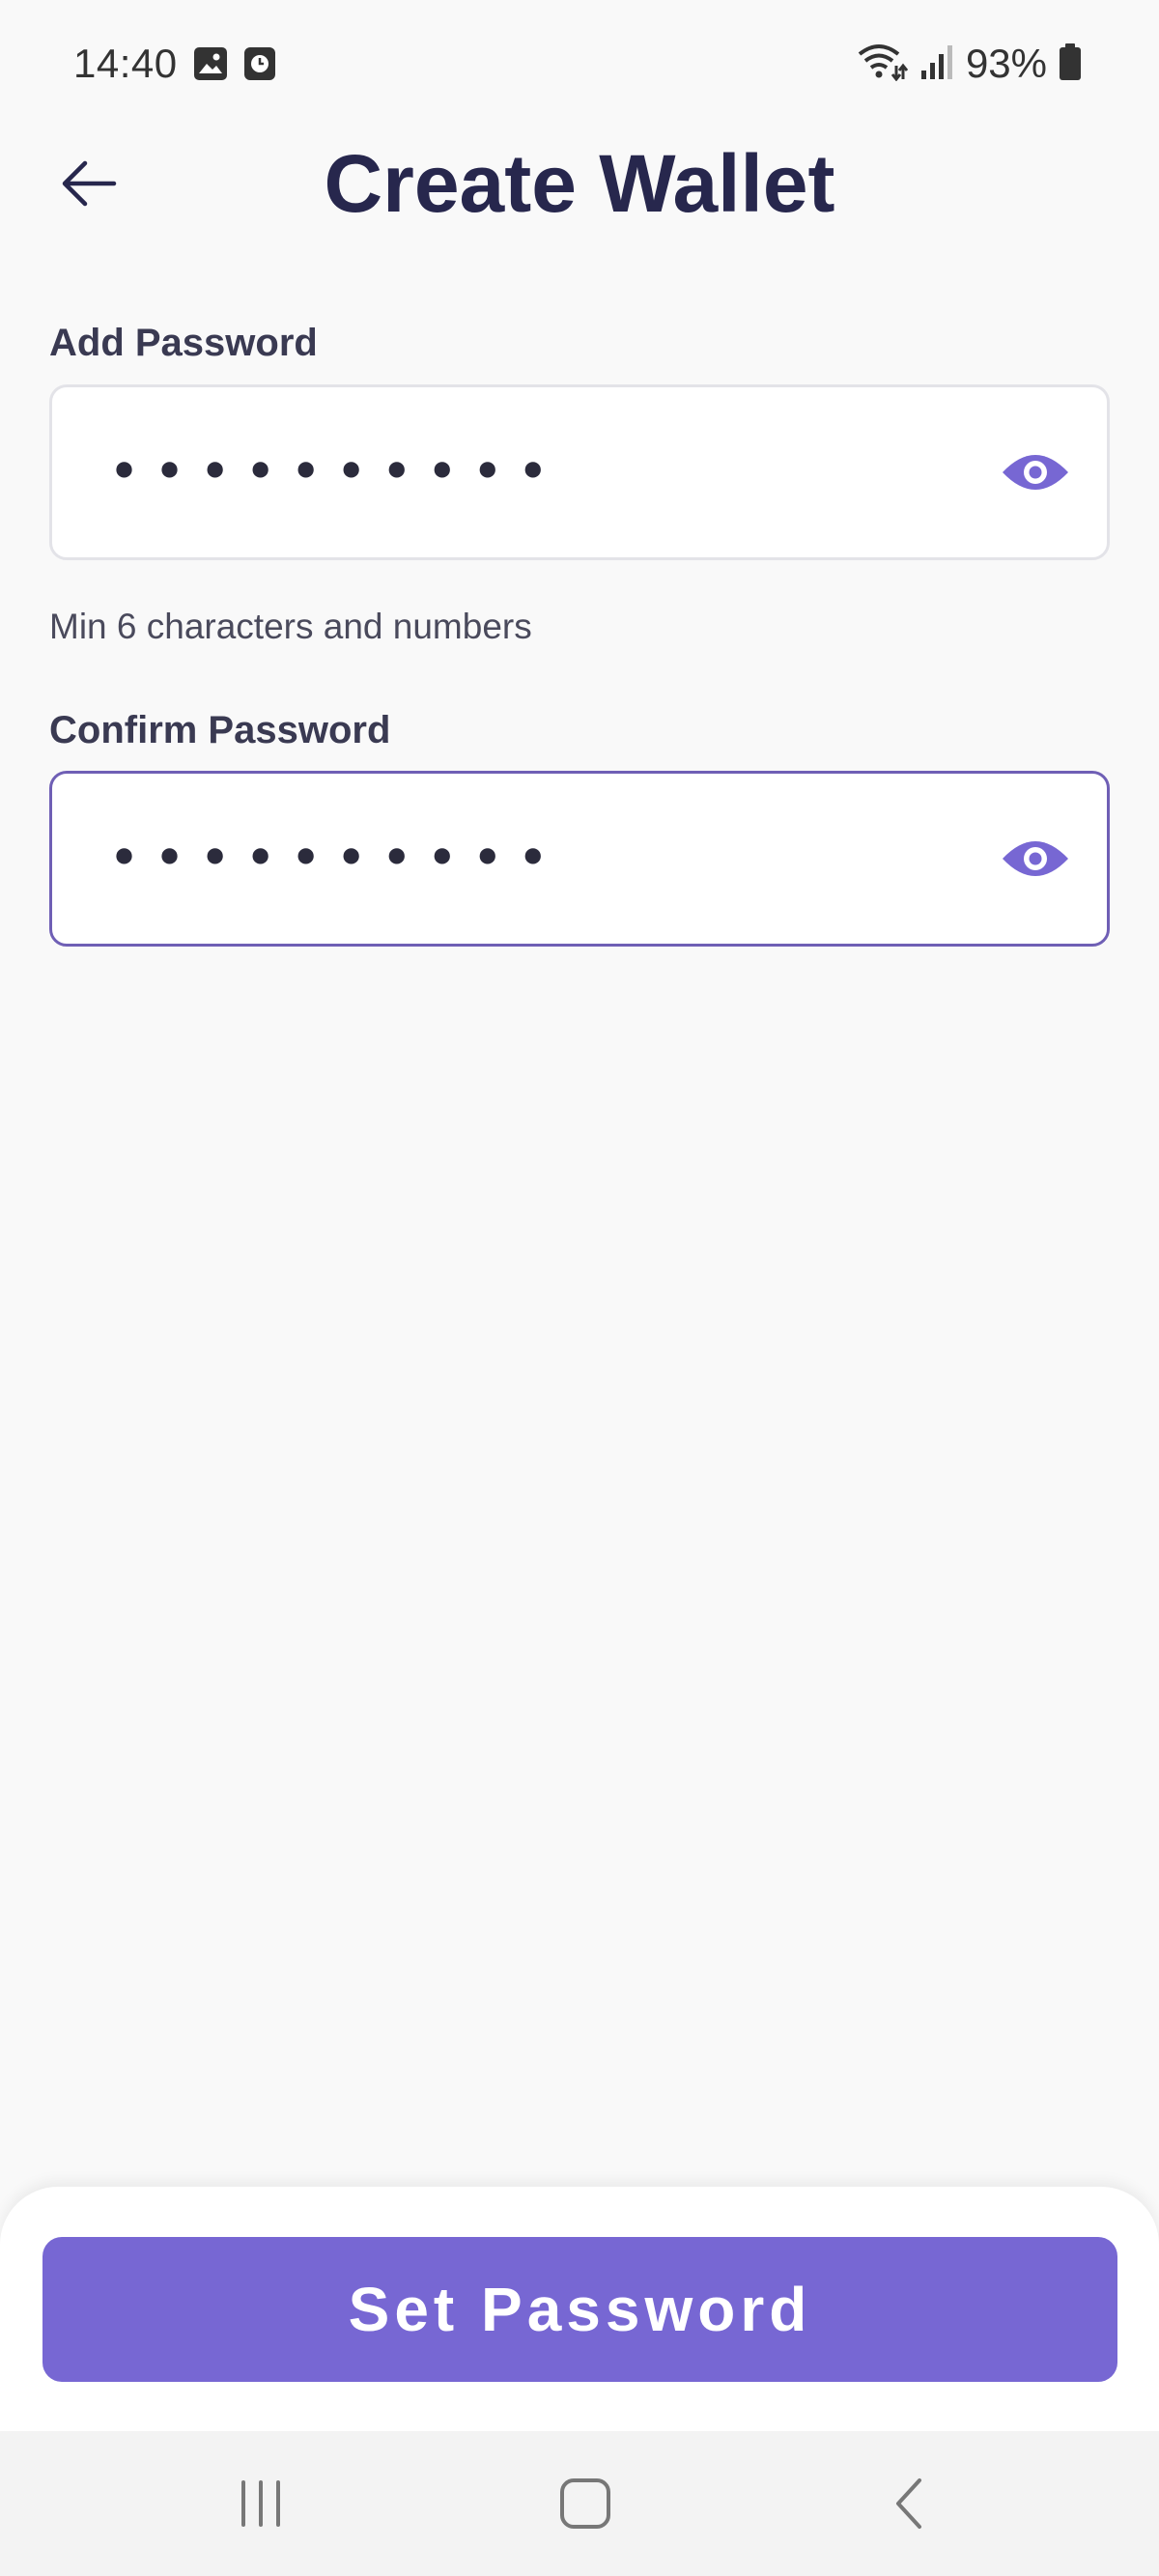  I want to click on navigation-bar, so click(579, 2503).